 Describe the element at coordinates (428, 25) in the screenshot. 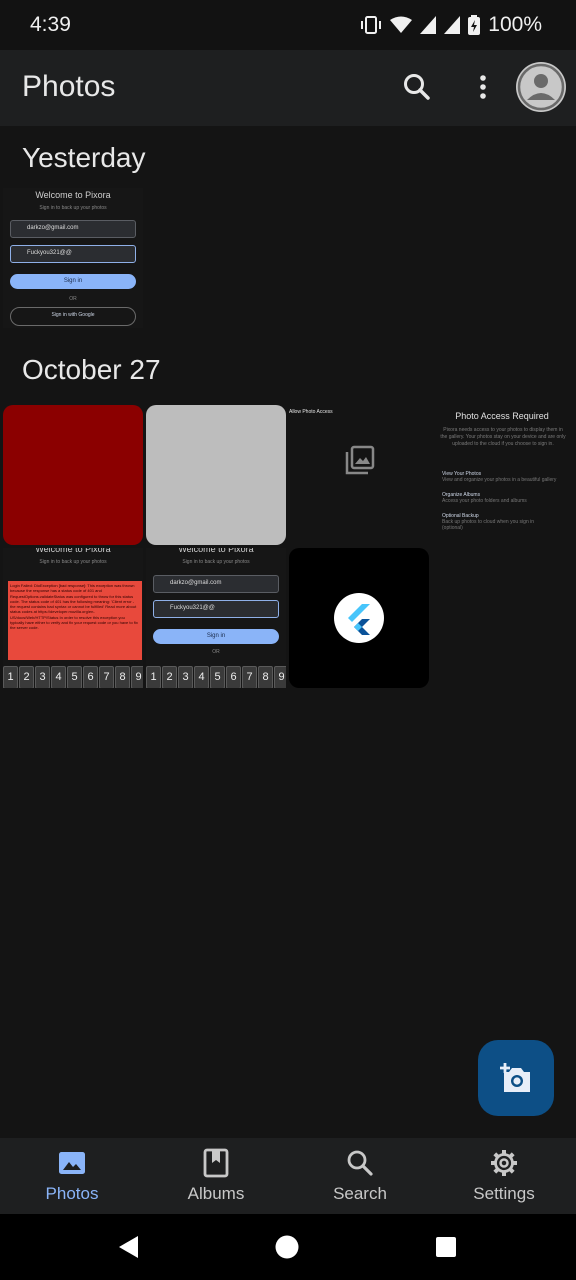

I see `signal-icon` at that location.